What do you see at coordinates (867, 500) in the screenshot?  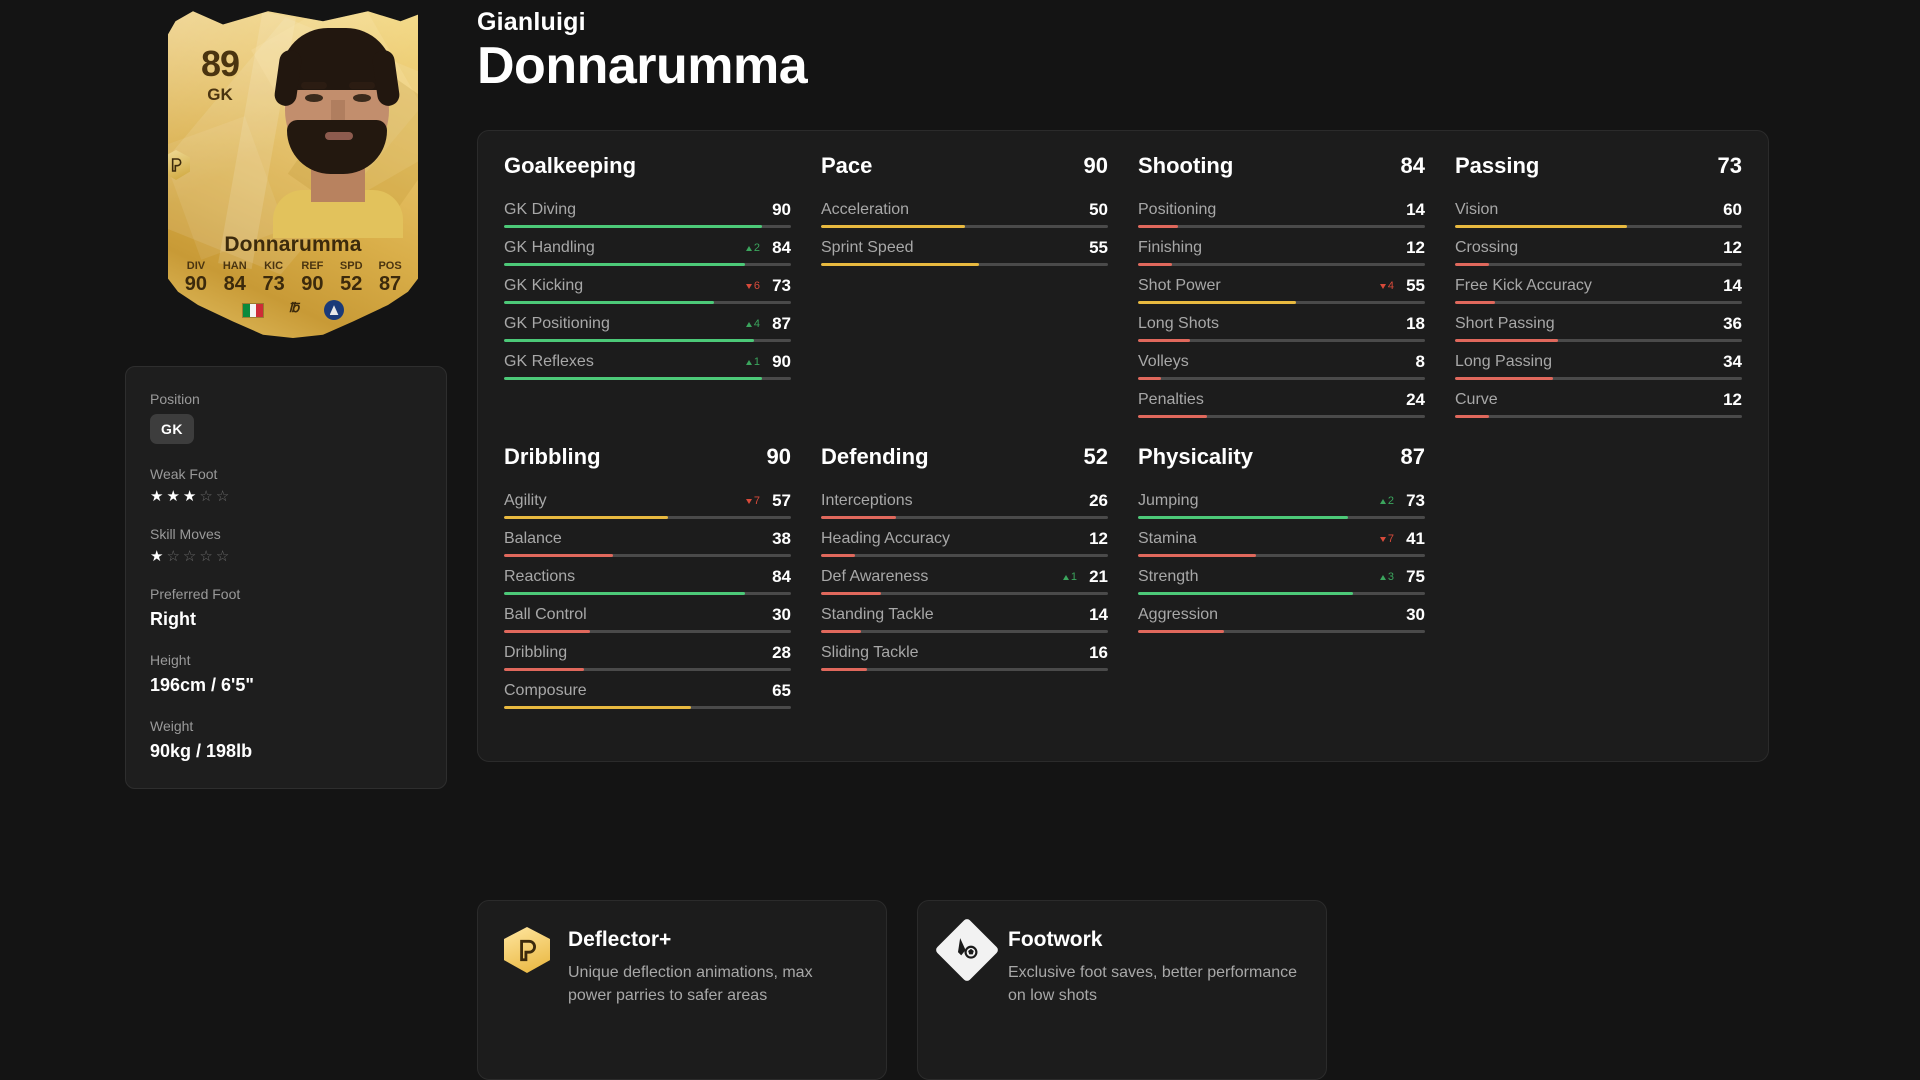 I see `stat-name: Interceptions` at bounding box center [867, 500].